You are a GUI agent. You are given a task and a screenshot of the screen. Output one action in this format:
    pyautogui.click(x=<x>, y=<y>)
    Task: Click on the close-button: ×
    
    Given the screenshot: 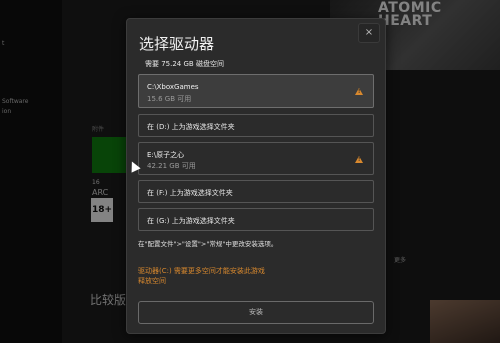 What is the action you would take?
    pyautogui.click(x=369, y=33)
    